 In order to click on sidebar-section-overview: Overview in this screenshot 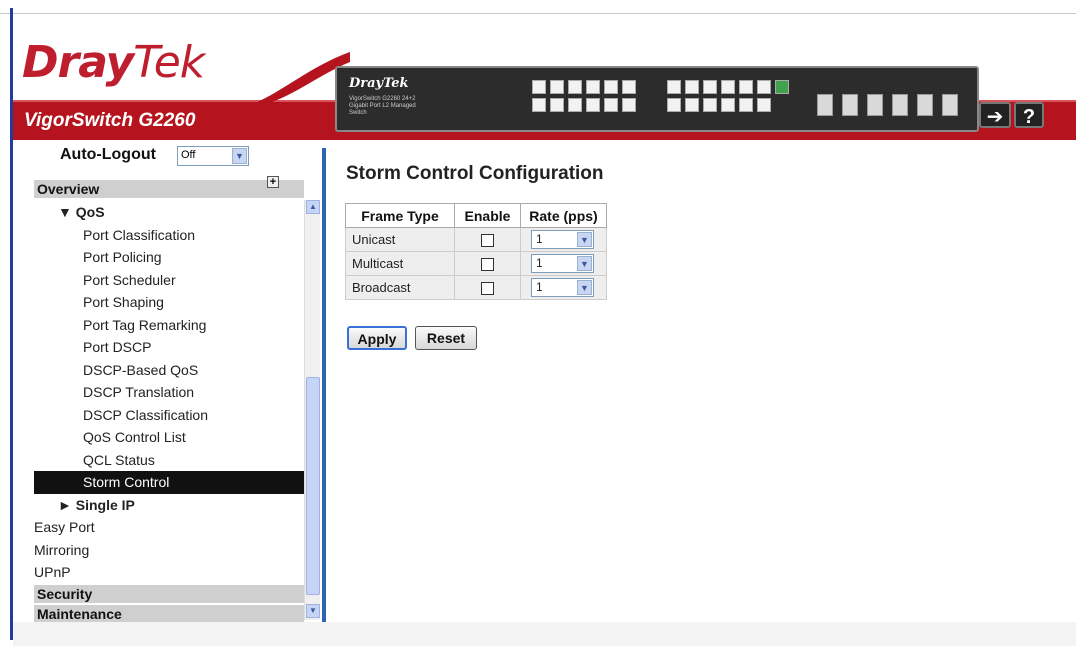, I will do `click(169, 189)`.